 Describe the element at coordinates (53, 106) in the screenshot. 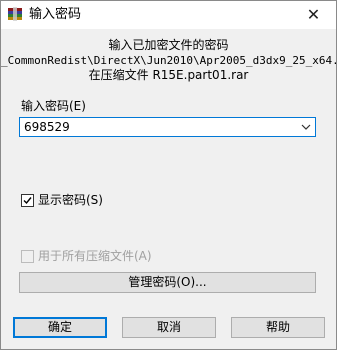

I see `password-label: 输入密码(E)` at that location.